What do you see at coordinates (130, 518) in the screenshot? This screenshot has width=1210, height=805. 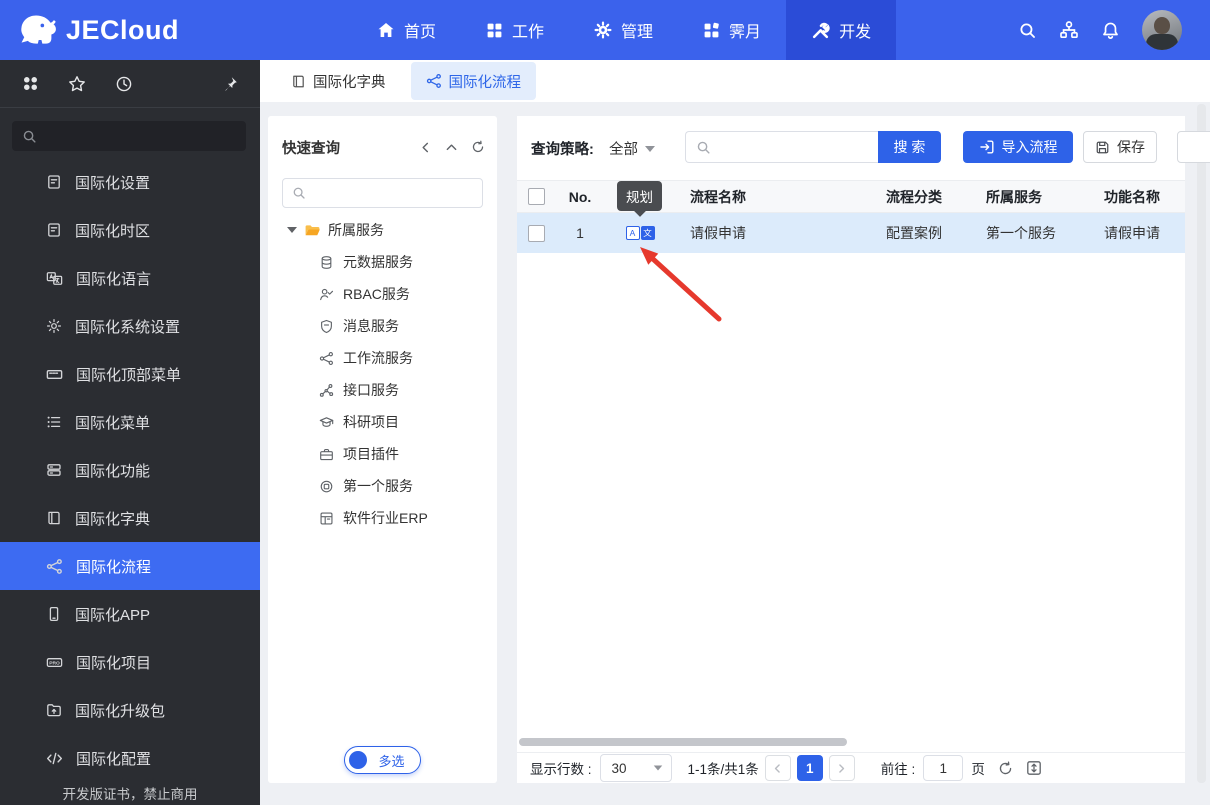 I see `sidebar-item-i18n-dictionary: 国际化字典` at bounding box center [130, 518].